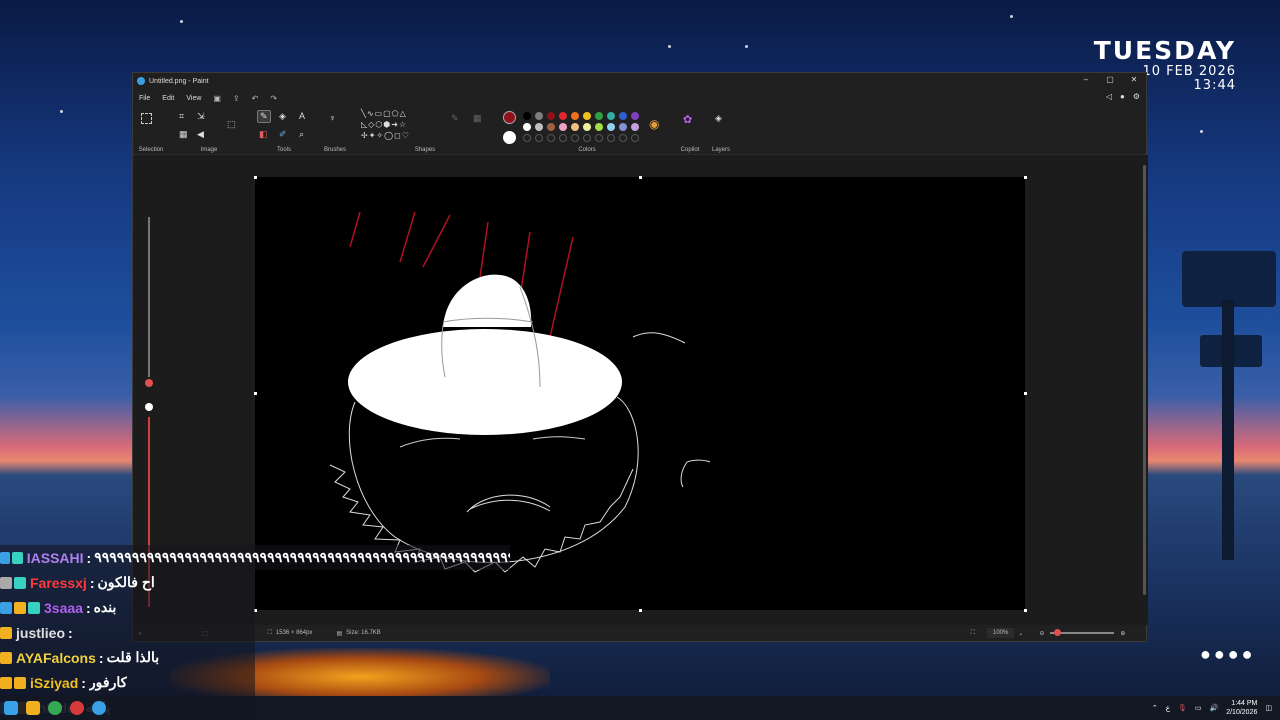  Describe the element at coordinates (201, 116) in the screenshot. I see `resize-icon: ⇲` at that location.